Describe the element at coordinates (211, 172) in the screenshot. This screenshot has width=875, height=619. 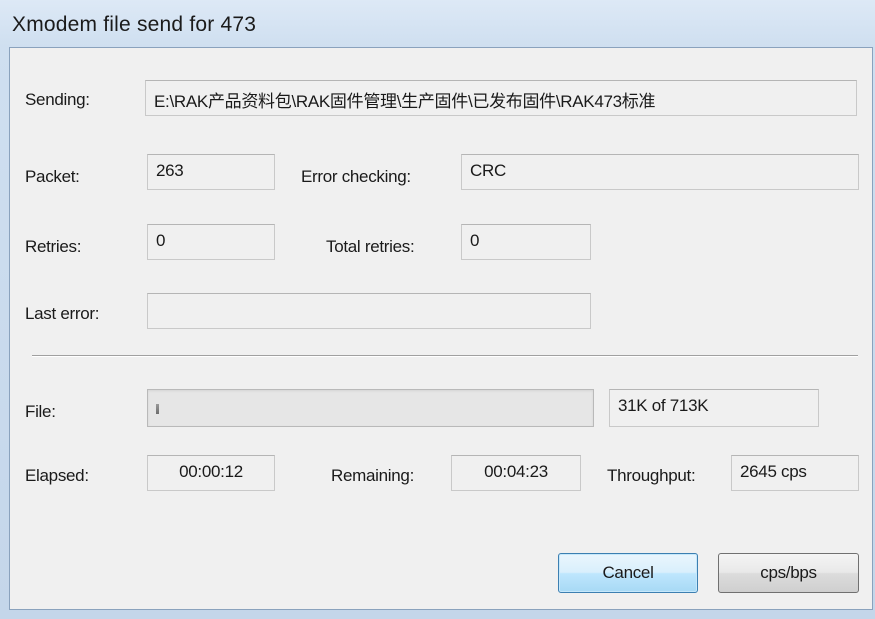
I see `packet-field: 263` at that location.